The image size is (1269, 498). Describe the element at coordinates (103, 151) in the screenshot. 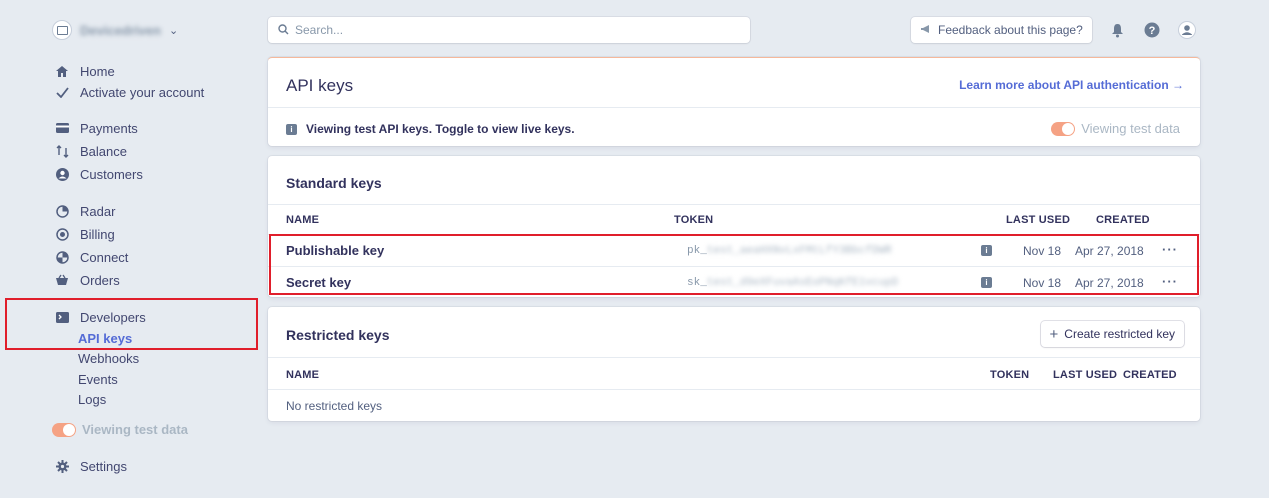

I see `sidebar-item-label: Balance` at that location.